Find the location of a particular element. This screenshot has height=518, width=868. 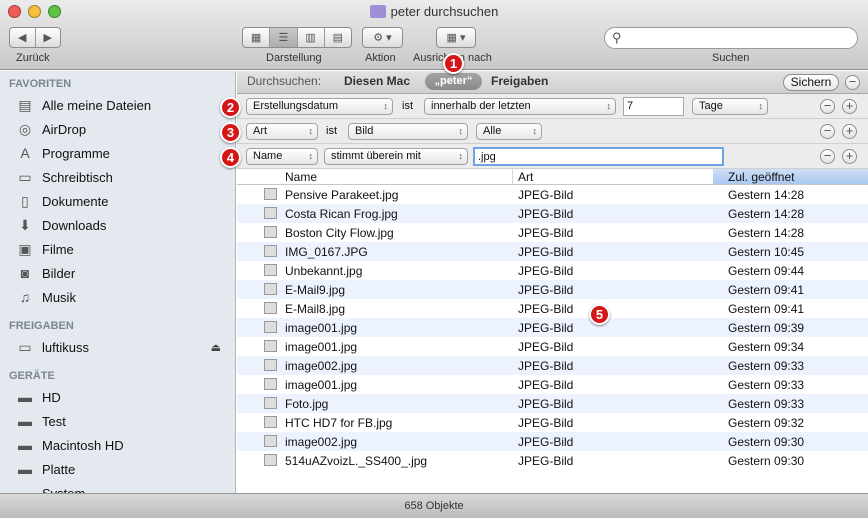

window-title-text: peter durchsuchen is located at coordinates (444, 11).